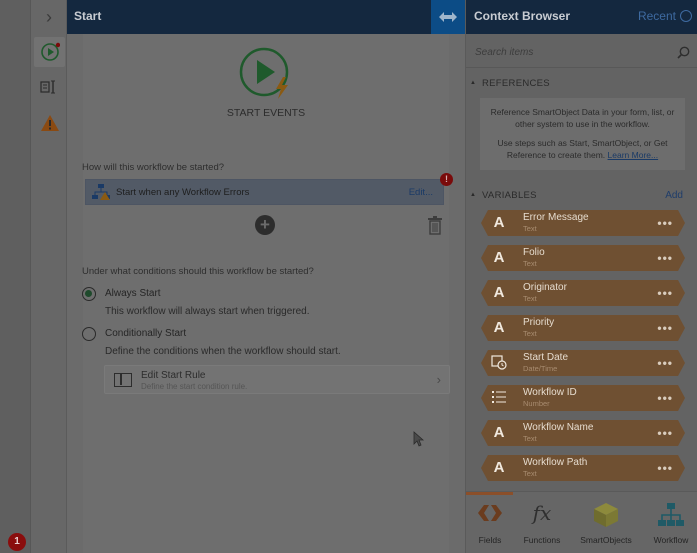 The height and width of the screenshot is (553, 697). What do you see at coordinates (89, 334) in the screenshot?
I see `conditionally-start-radio` at bounding box center [89, 334].